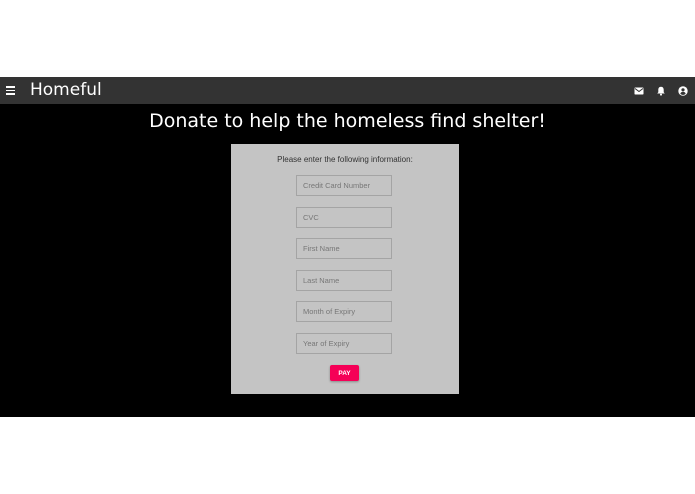 The image size is (695, 494). Describe the element at coordinates (683, 90) in the screenshot. I see `account-circle-icon` at that location.